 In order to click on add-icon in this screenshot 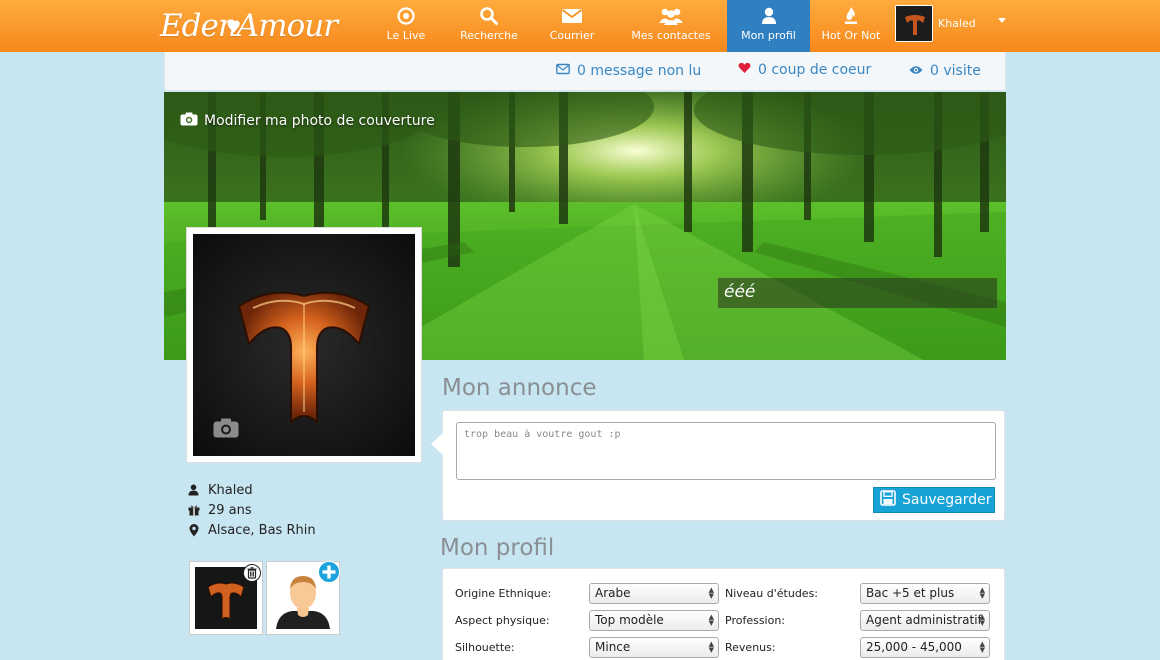, I will do `click(329, 574)`.